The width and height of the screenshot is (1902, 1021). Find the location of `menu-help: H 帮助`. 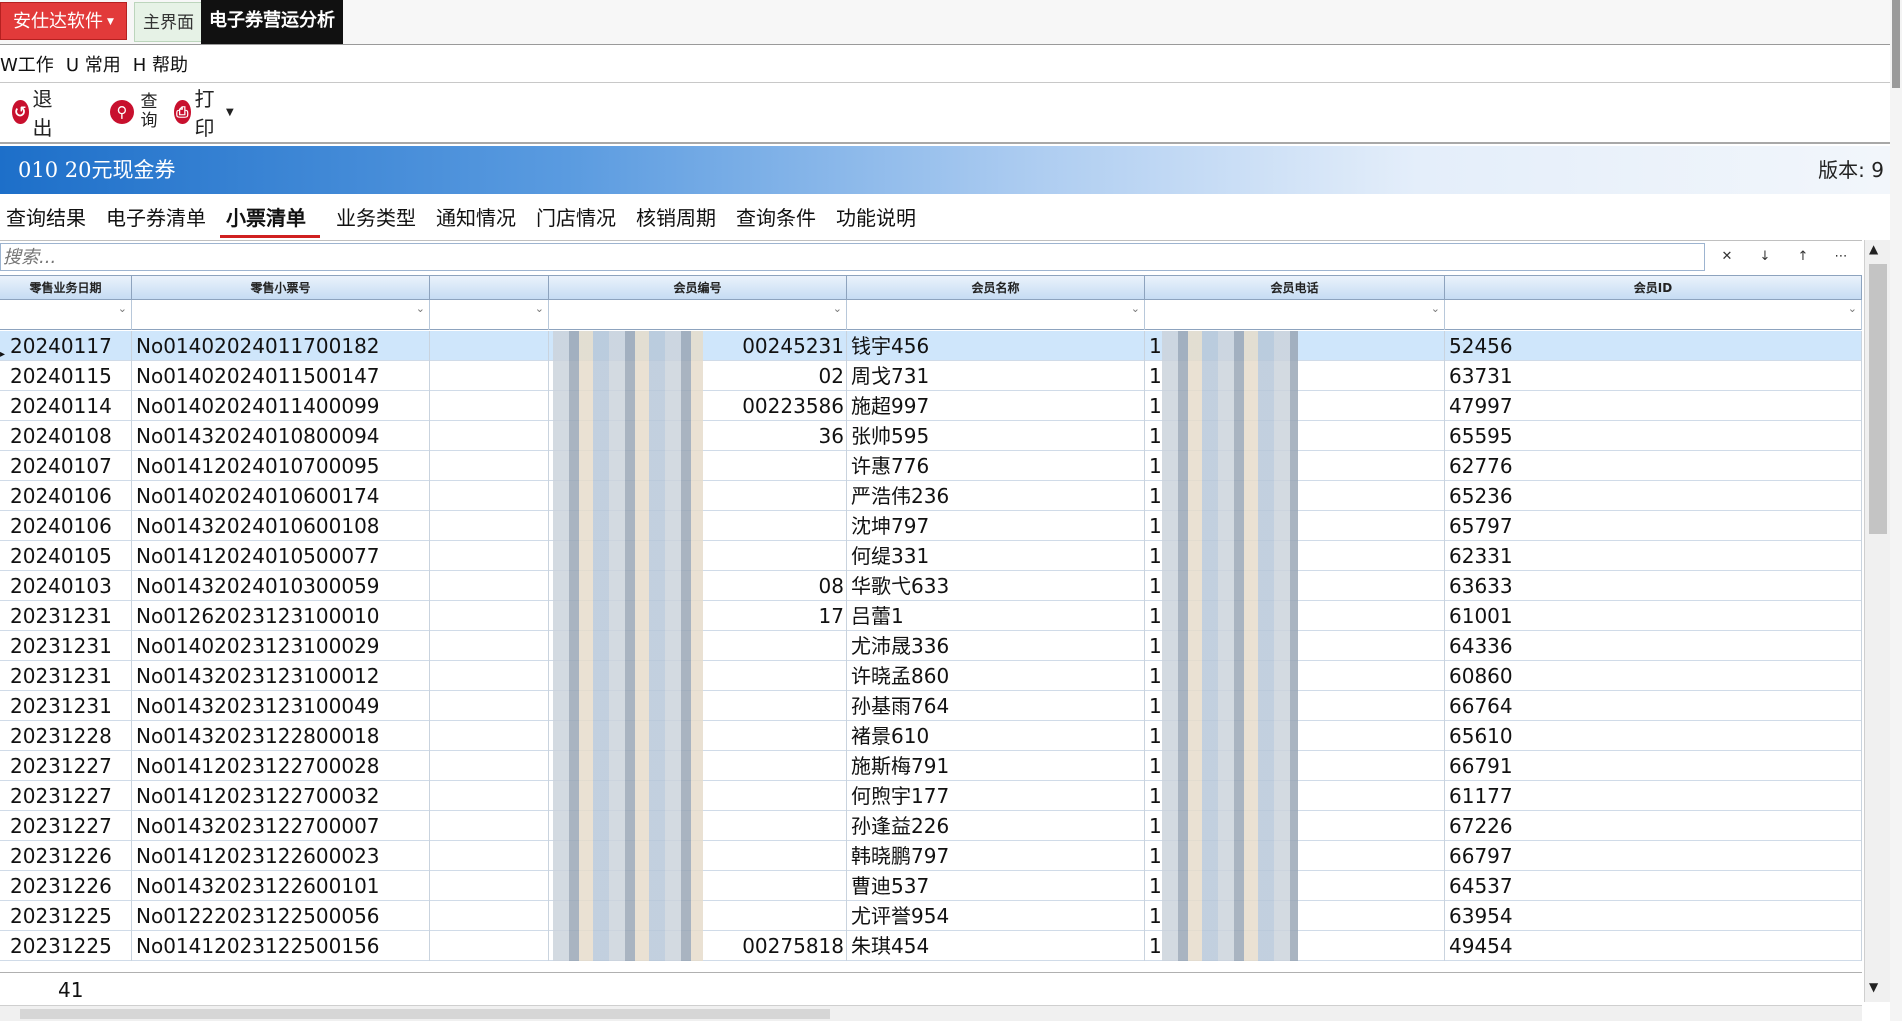

menu-help: H 帮助 is located at coordinates (160, 65).